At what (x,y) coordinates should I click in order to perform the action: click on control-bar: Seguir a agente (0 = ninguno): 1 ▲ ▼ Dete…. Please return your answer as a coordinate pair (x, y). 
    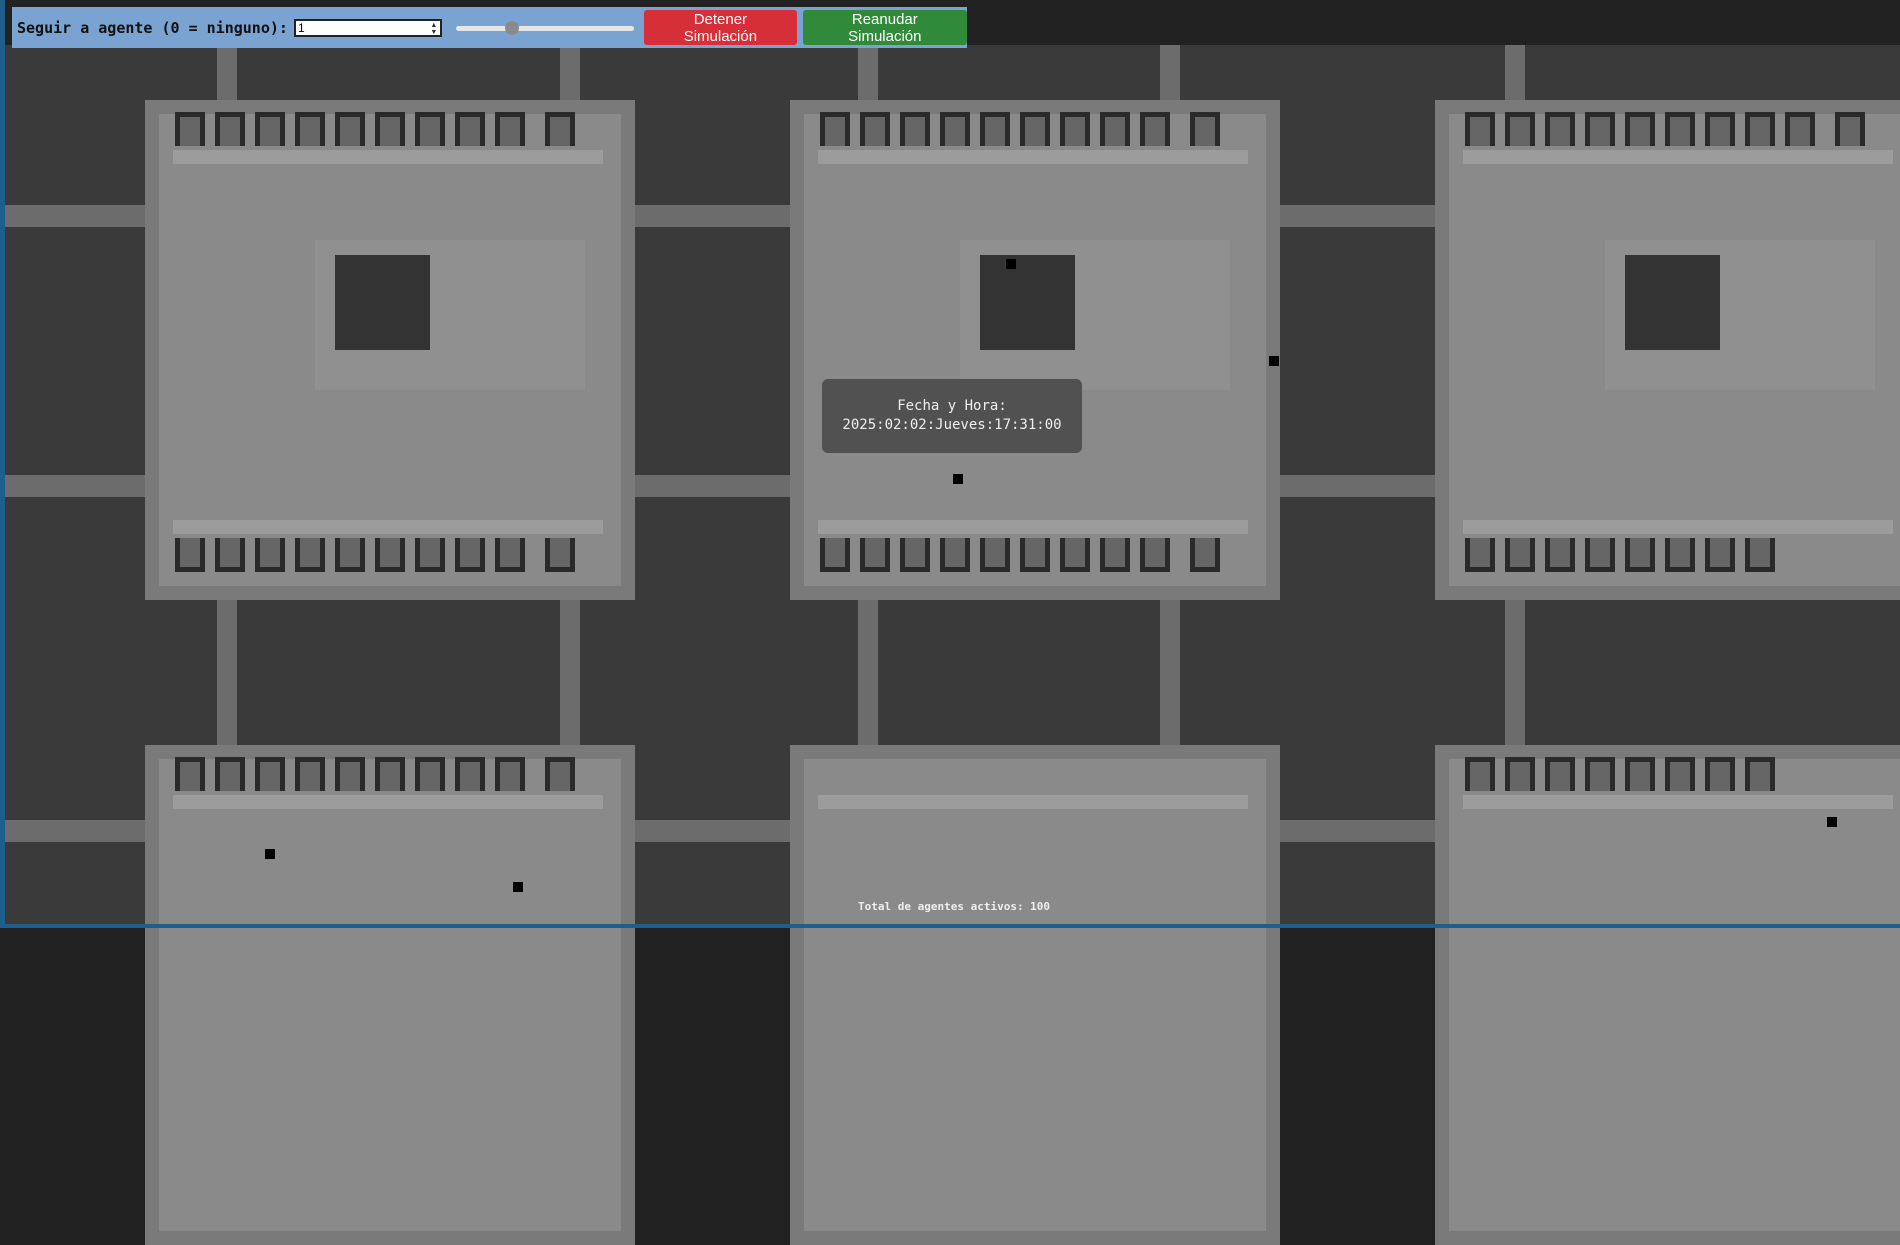
    Looking at the image, I should click on (489, 27).